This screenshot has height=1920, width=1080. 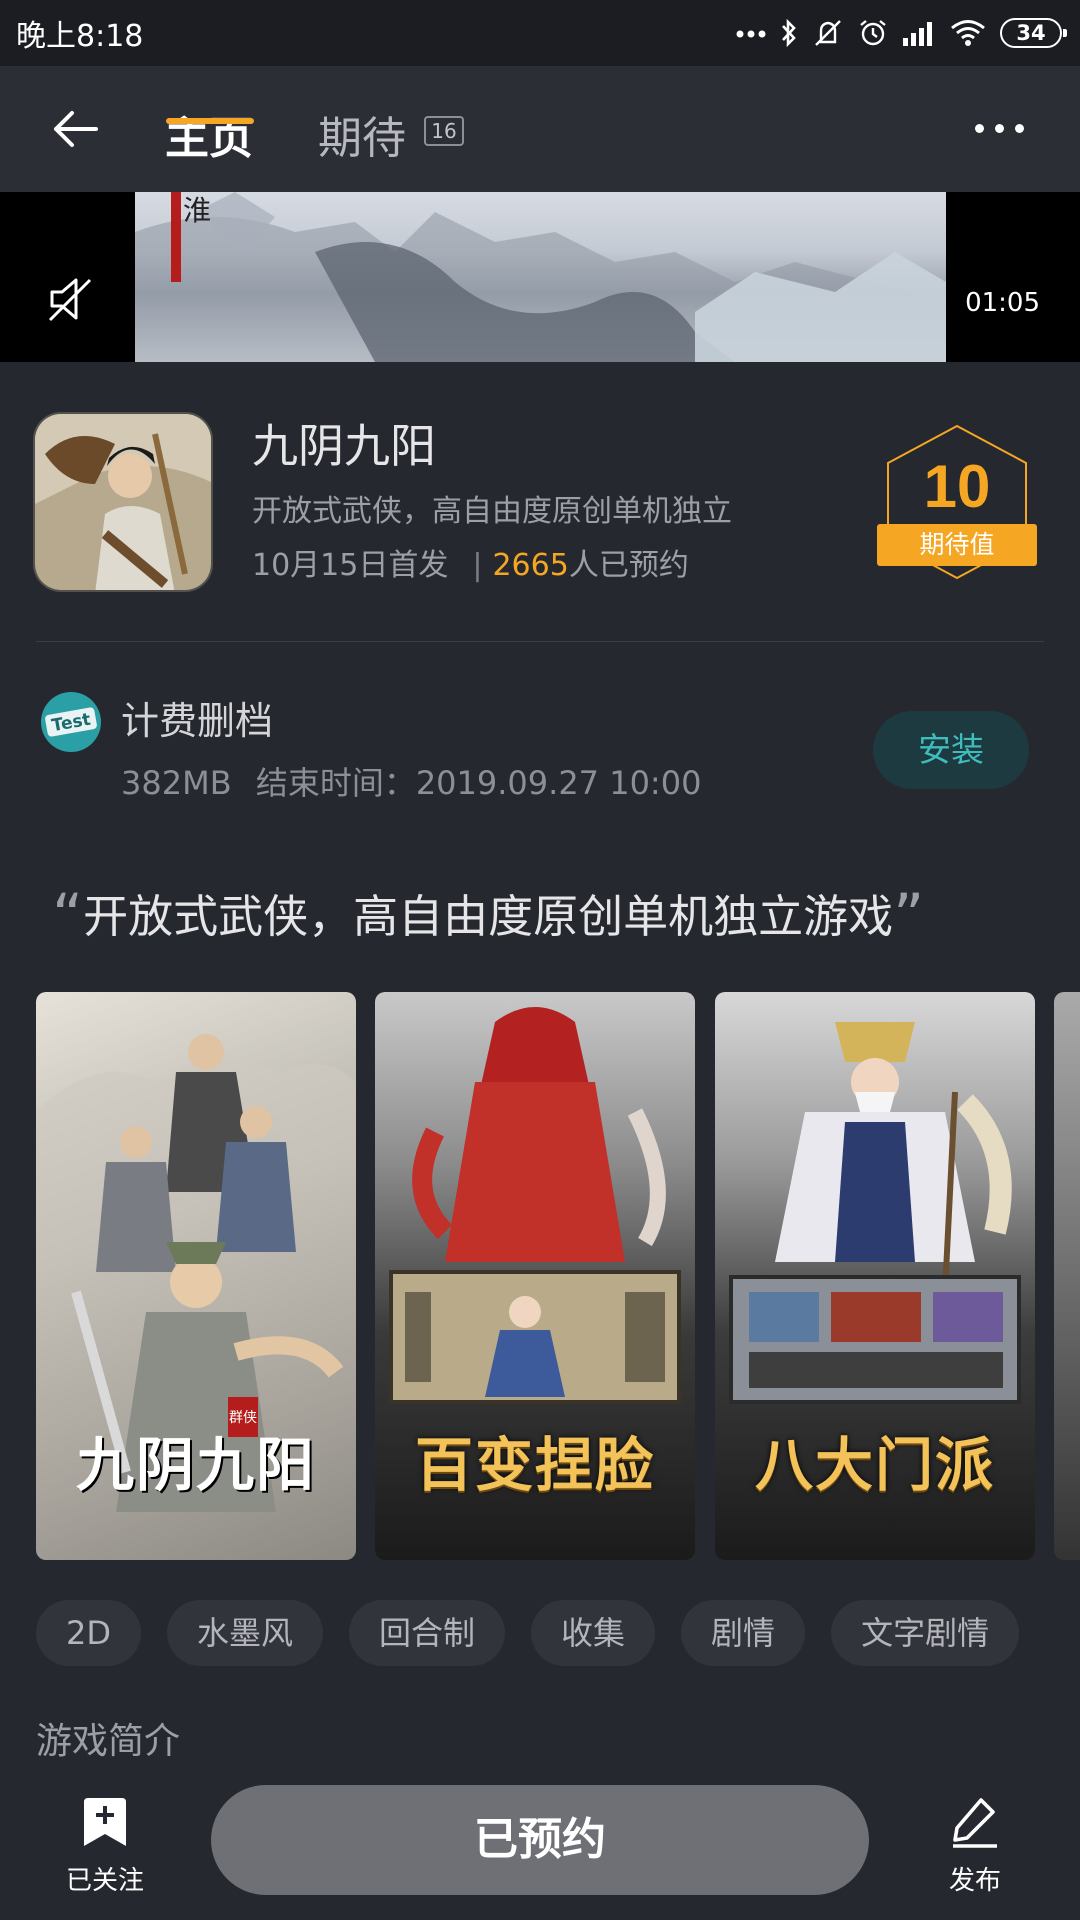 I want to click on follow-button: 已关注, so click(x=105, y=1846).